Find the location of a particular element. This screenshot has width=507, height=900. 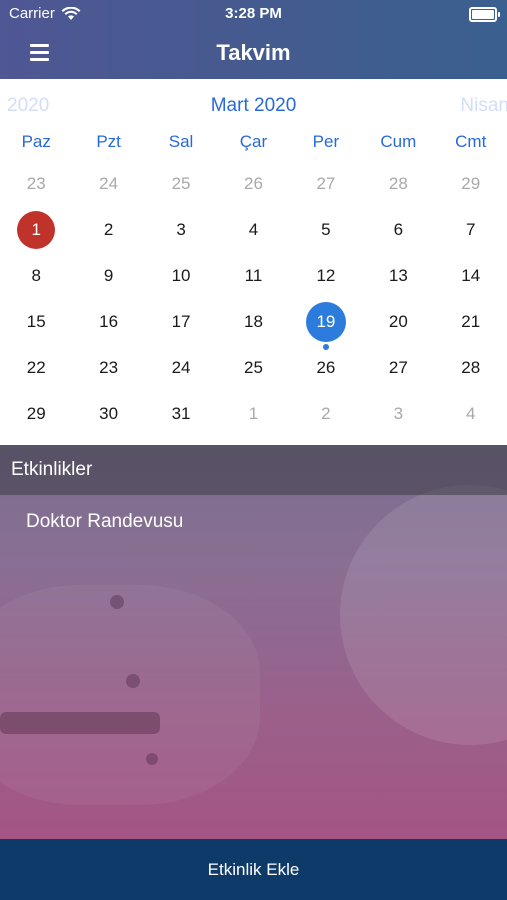

day-number: 6 is located at coordinates (398, 229).